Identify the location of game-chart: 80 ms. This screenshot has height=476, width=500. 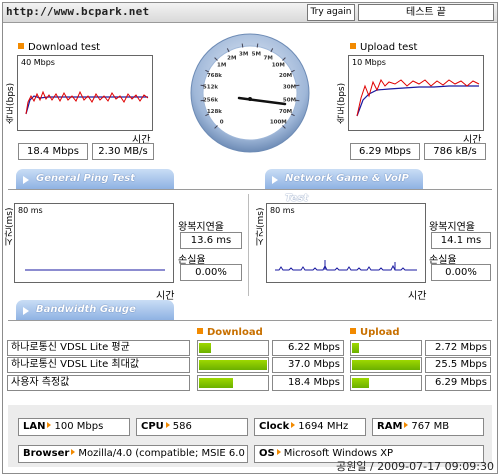
(346, 243).